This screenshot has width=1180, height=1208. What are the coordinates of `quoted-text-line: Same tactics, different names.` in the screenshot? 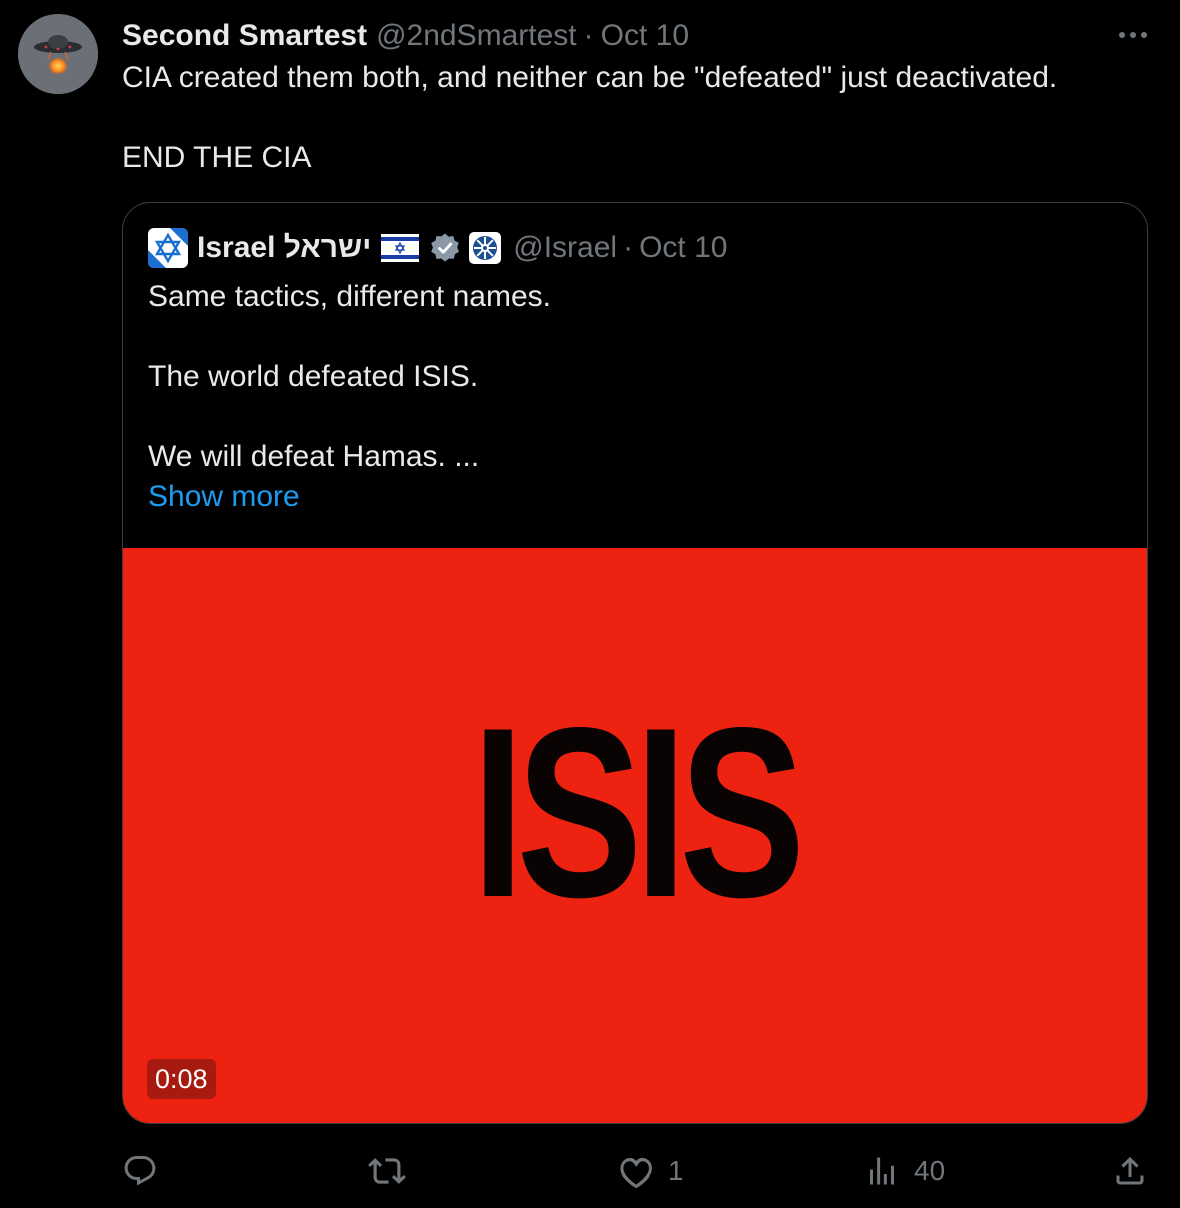 It's located at (349, 296).